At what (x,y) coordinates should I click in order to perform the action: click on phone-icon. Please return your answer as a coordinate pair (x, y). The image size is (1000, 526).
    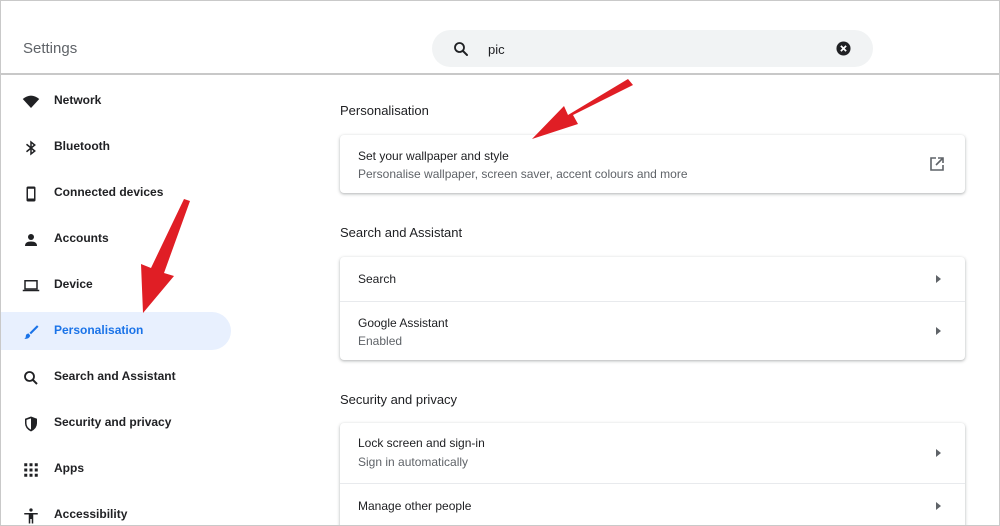
    Looking at the image, I should click on (31, 194).